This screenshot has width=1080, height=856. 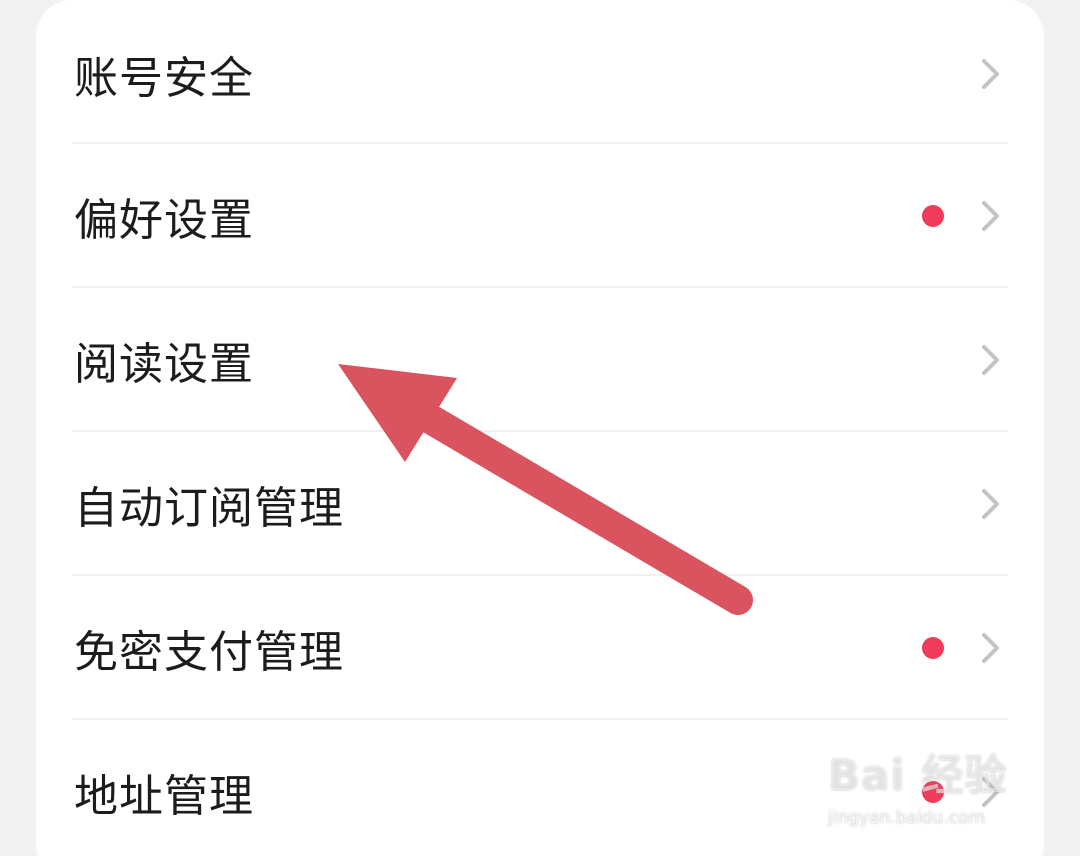 I want to click on settings-item-label: 账号安全, so click(x=164, y=78).